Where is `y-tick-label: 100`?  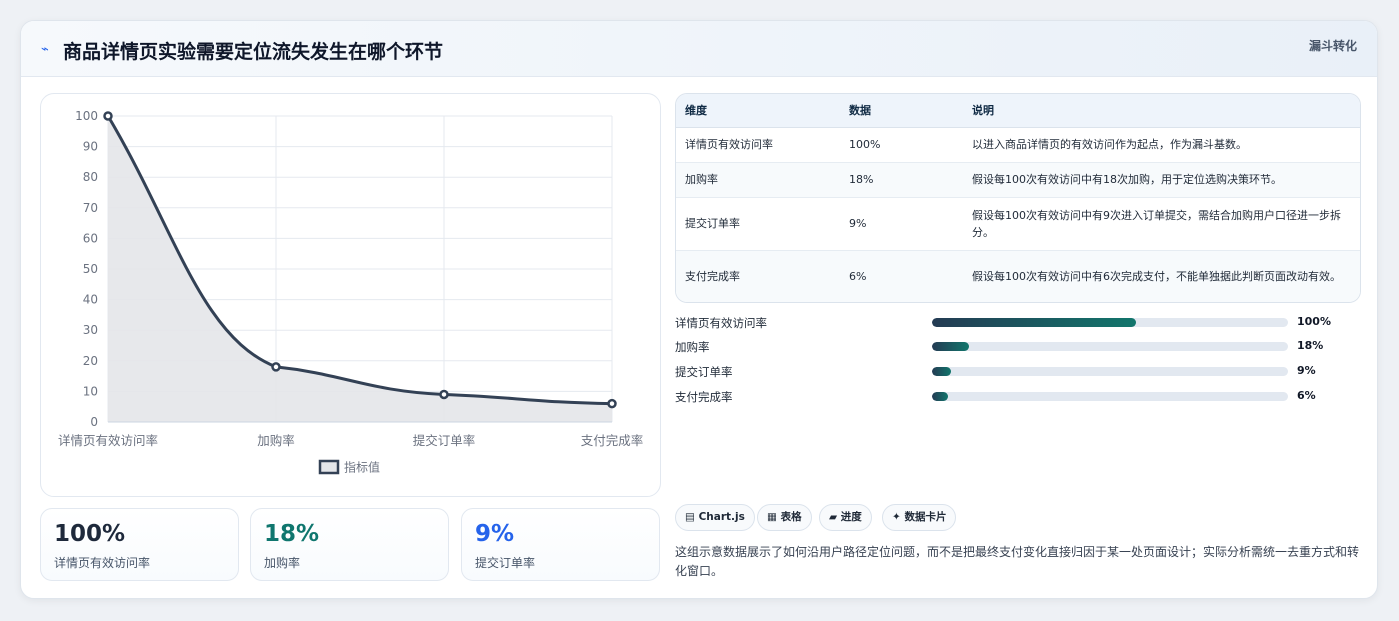
y-tick-label: 100 is located at coordinates (86, 116).